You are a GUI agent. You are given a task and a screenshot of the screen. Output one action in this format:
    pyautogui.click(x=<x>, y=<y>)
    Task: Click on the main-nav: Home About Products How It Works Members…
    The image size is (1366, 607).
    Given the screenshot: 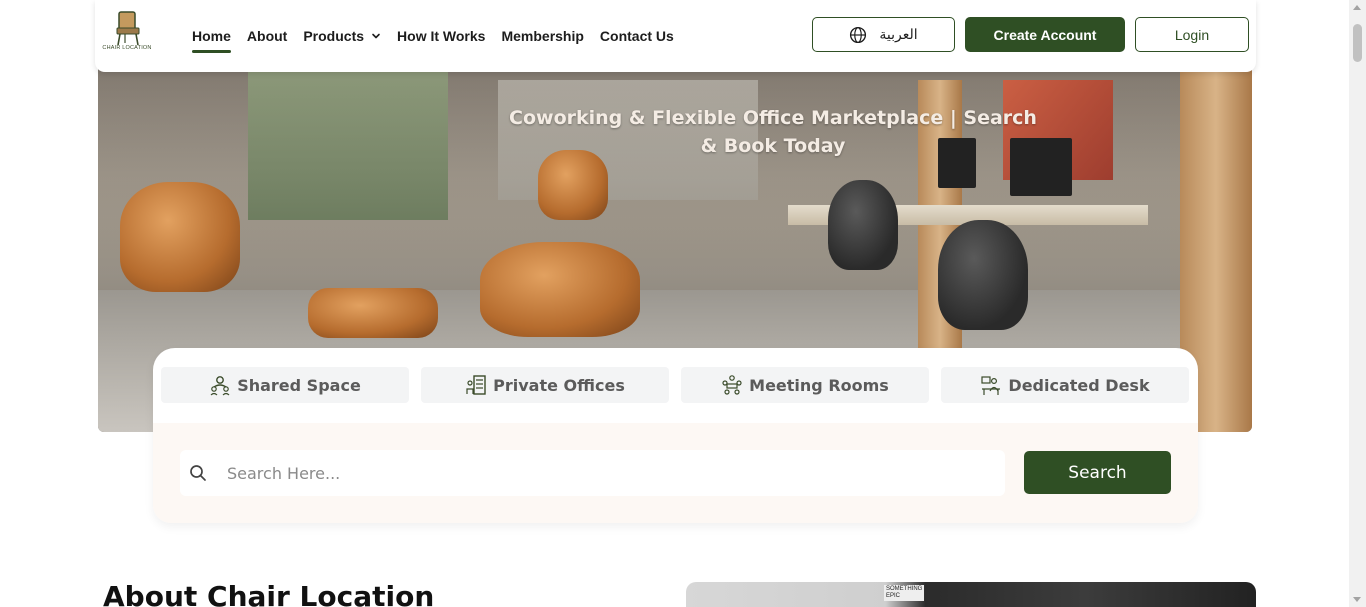 What is the action you would take?
    pyautogui.click(x=441, y=36)
    